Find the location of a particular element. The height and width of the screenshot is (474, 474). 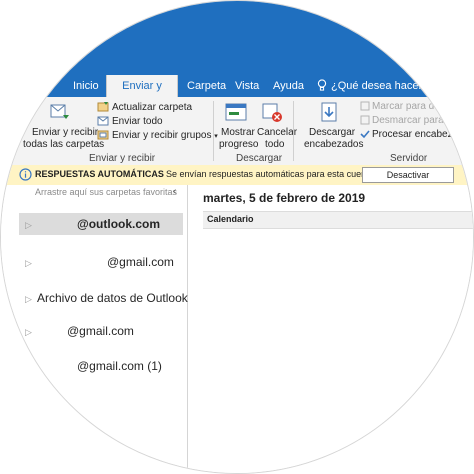

search-box: ¿Qué desea hacer? is located at coordinates (372, 86).